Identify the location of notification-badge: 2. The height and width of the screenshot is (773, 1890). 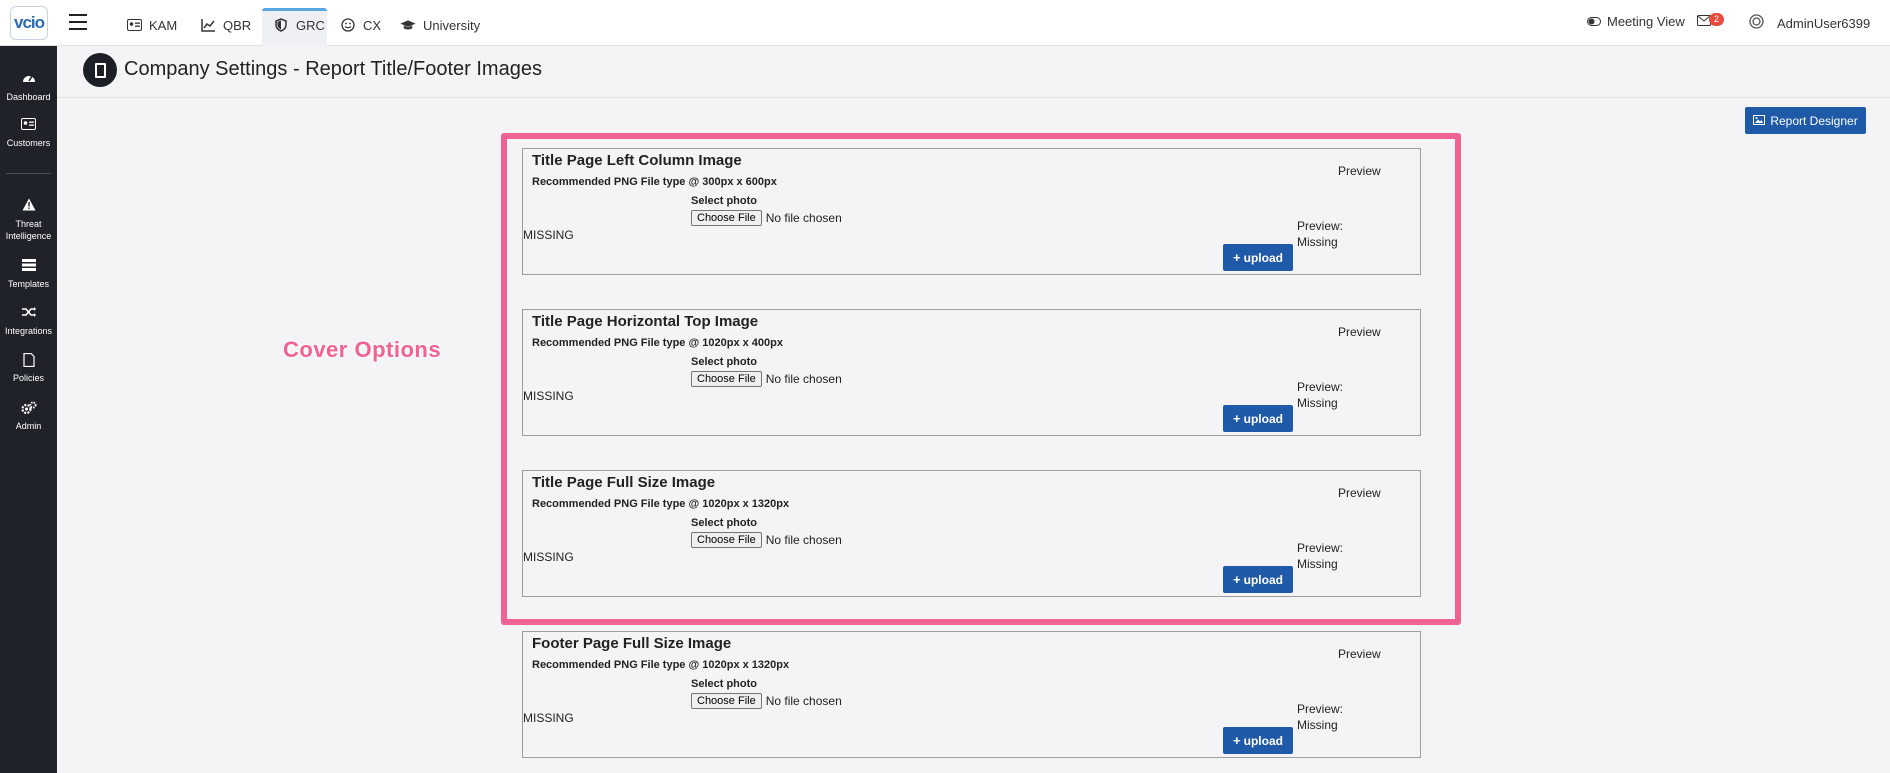
(1716, 19).